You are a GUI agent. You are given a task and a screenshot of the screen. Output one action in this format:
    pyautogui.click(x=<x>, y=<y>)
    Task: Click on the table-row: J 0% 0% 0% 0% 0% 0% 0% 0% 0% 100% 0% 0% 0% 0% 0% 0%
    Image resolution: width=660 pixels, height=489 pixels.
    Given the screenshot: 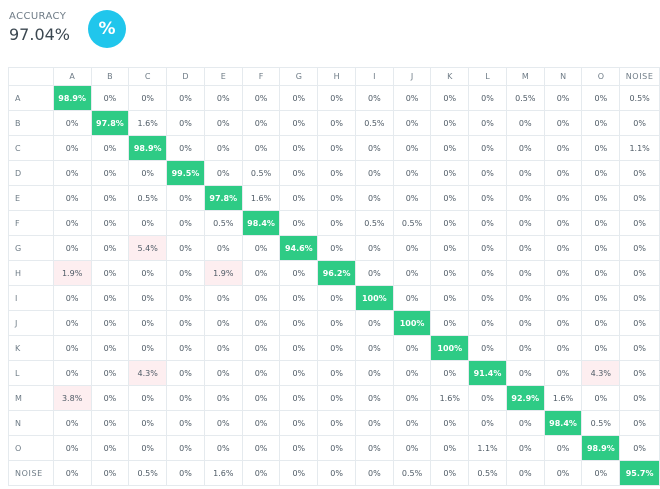 What is the action you would take?
    pyautogui.click(x=334, y=323)
    